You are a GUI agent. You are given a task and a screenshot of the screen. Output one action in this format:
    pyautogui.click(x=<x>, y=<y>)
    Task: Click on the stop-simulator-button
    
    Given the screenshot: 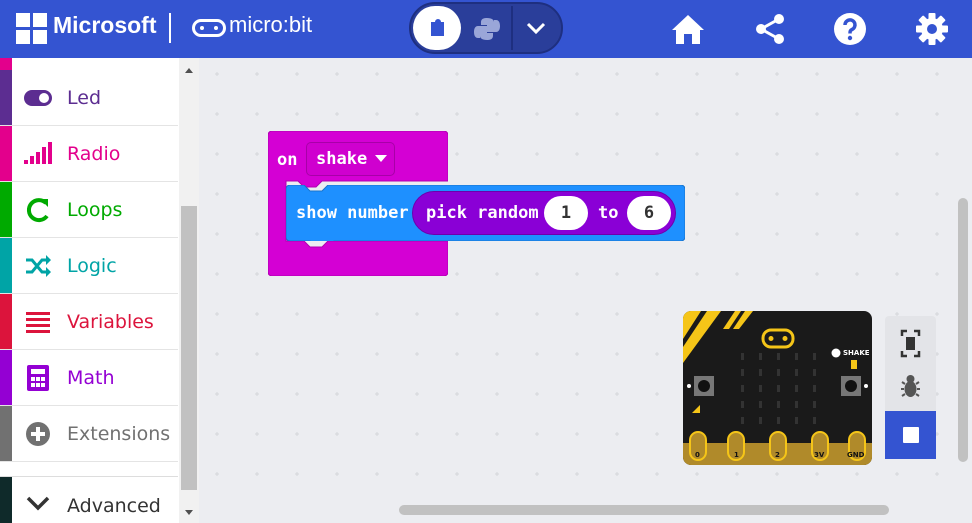 What is the action you would take?
    pyautogui.click(x=910, y=435)
    